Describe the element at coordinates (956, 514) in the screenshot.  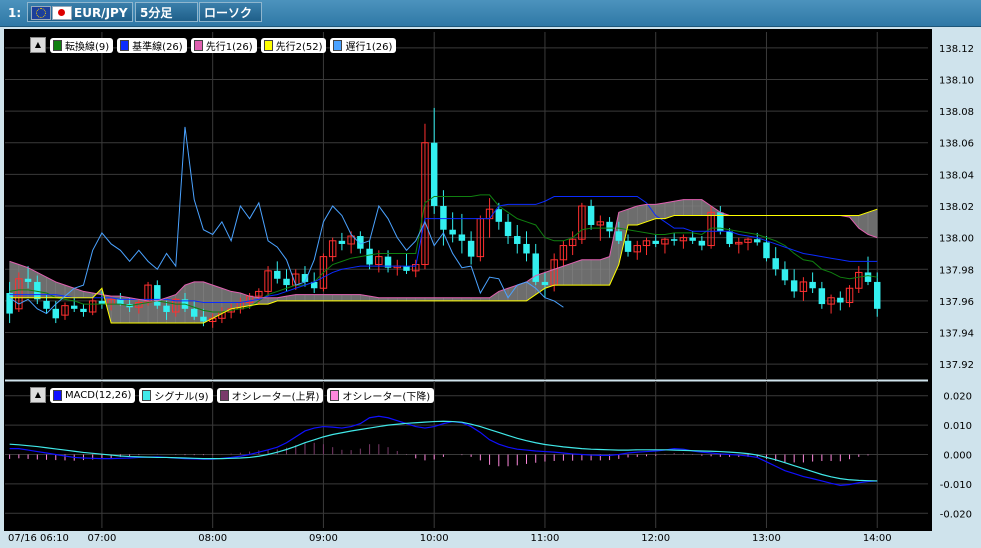
I see `macd-axis-tick: -0.020` at that location.